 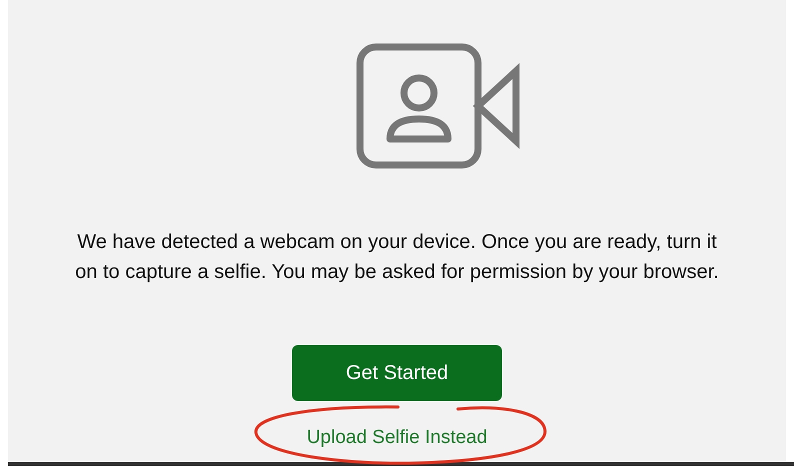 What do you see at coordinates (397, 373) in the screenshot?
I see `get-started-button: Get Started` at bounding box center [397, 373].